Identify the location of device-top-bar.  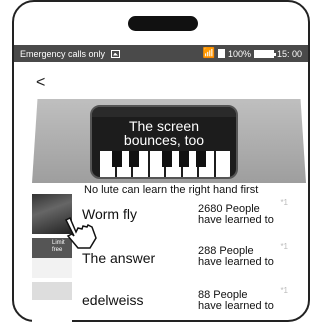
(164, 112).